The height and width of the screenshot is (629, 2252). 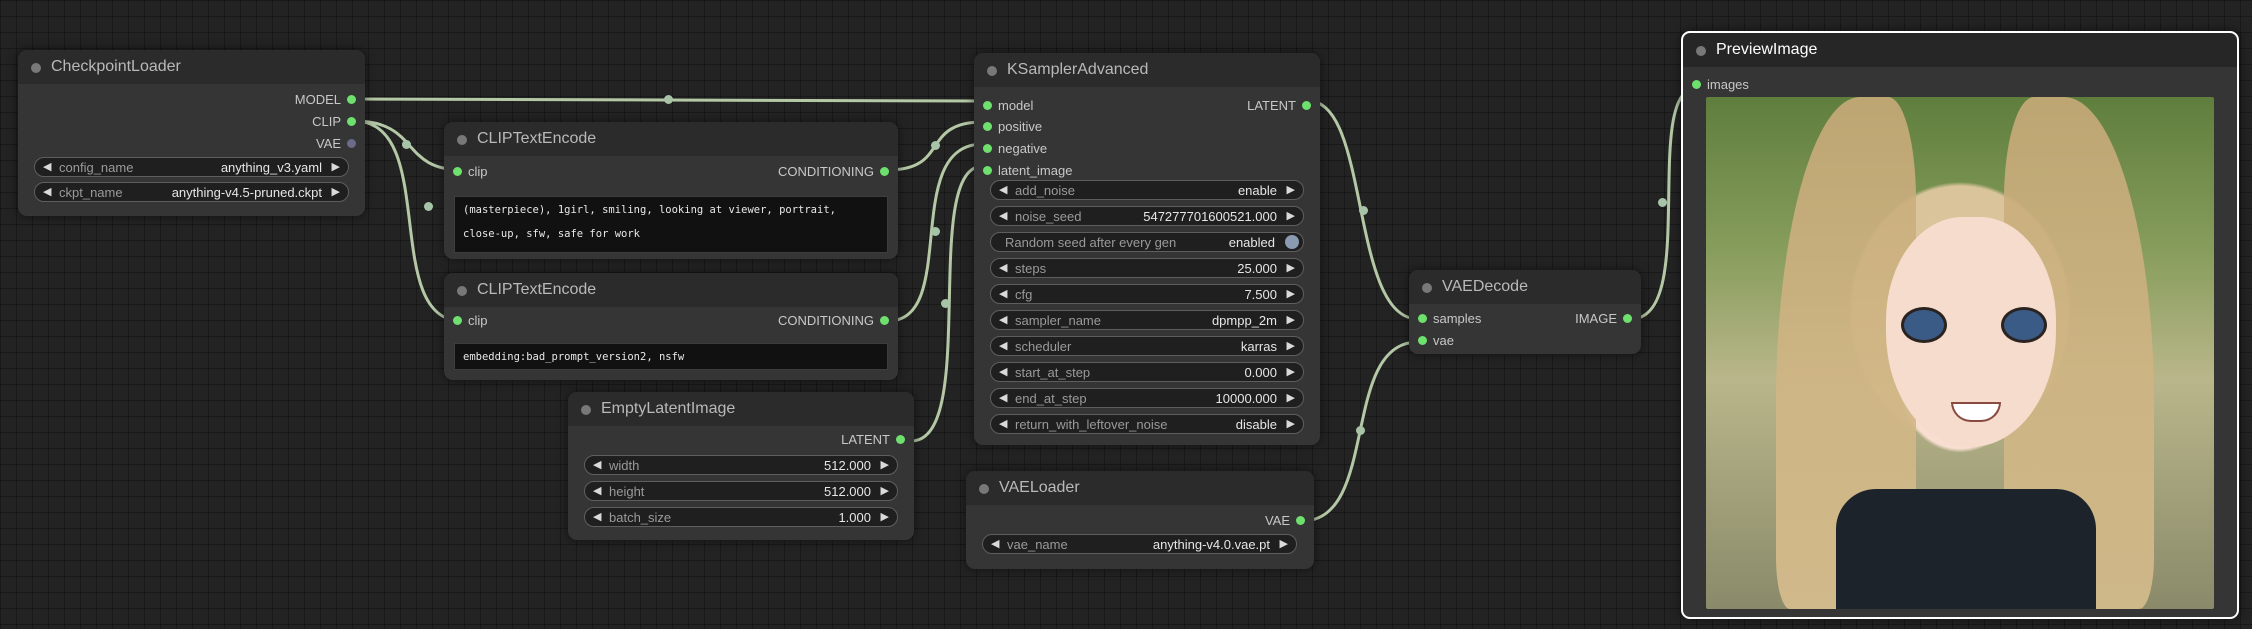 What do you see at coordinates (1292, 242) in the screenshot?
I see `toggle-knob-icon` at bounding box center [1292, 242].